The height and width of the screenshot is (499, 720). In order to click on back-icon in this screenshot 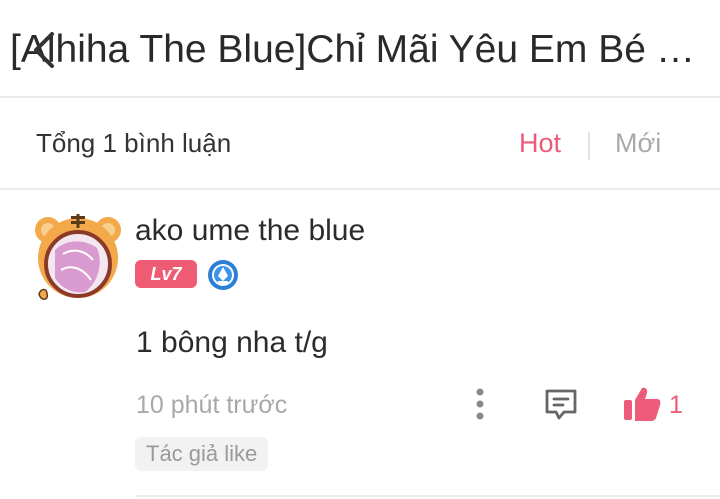, I will do `click(45, 50)`.